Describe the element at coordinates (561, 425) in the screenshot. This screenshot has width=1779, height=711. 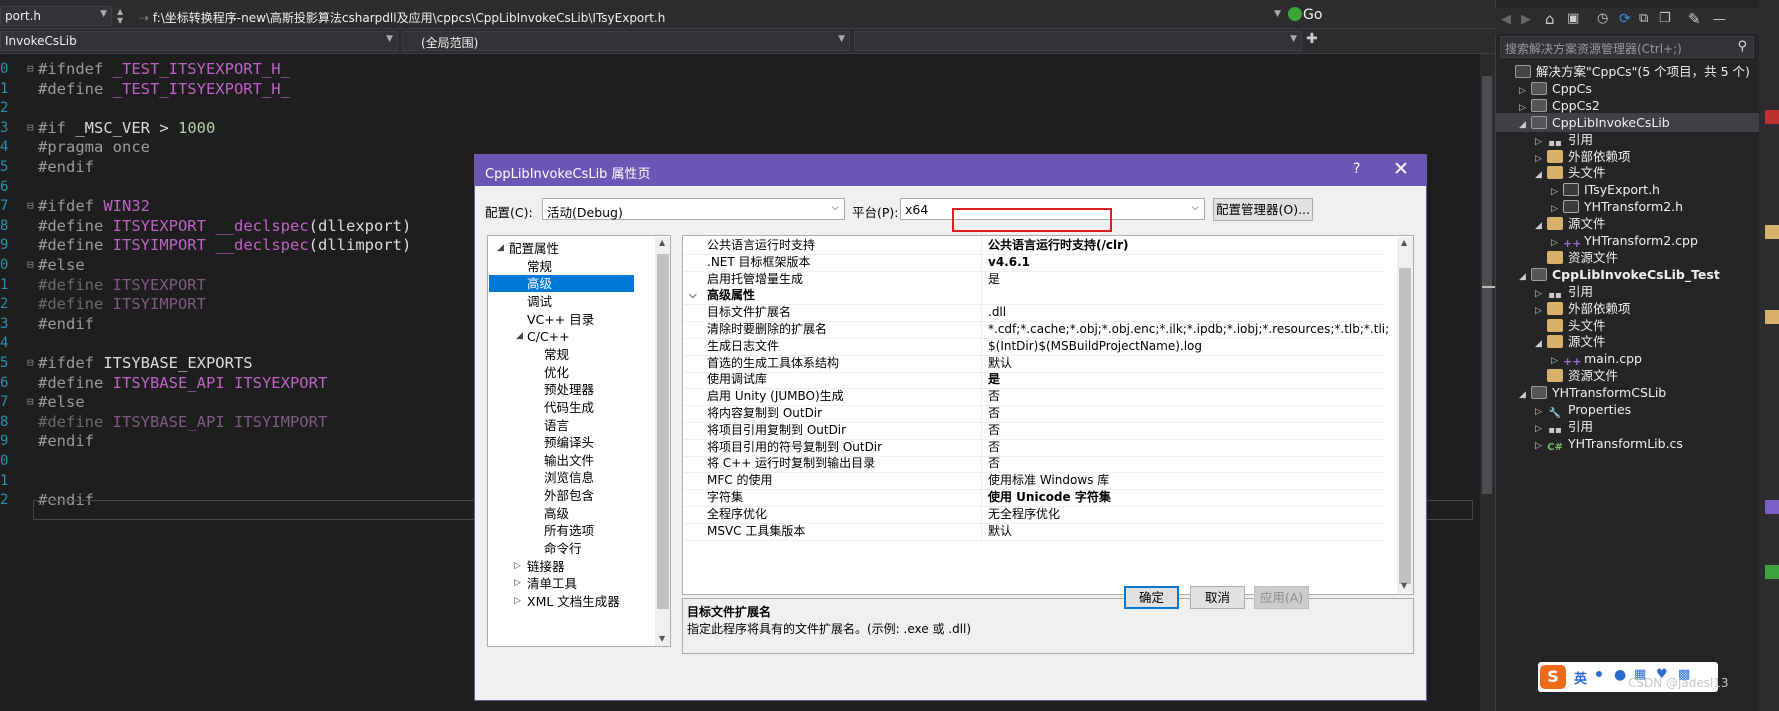
I see `property-tree-item: 语言` at that location.